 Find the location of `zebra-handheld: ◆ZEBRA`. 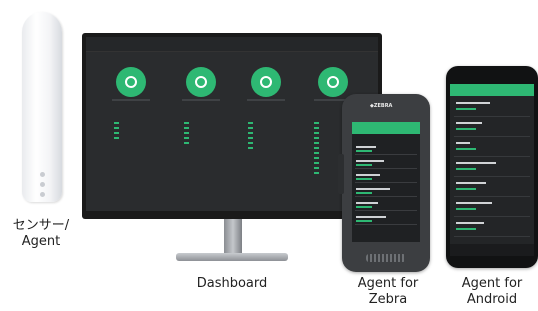

zebra-handheld: ◆ZEBRA is located at coordinates (384, 183).